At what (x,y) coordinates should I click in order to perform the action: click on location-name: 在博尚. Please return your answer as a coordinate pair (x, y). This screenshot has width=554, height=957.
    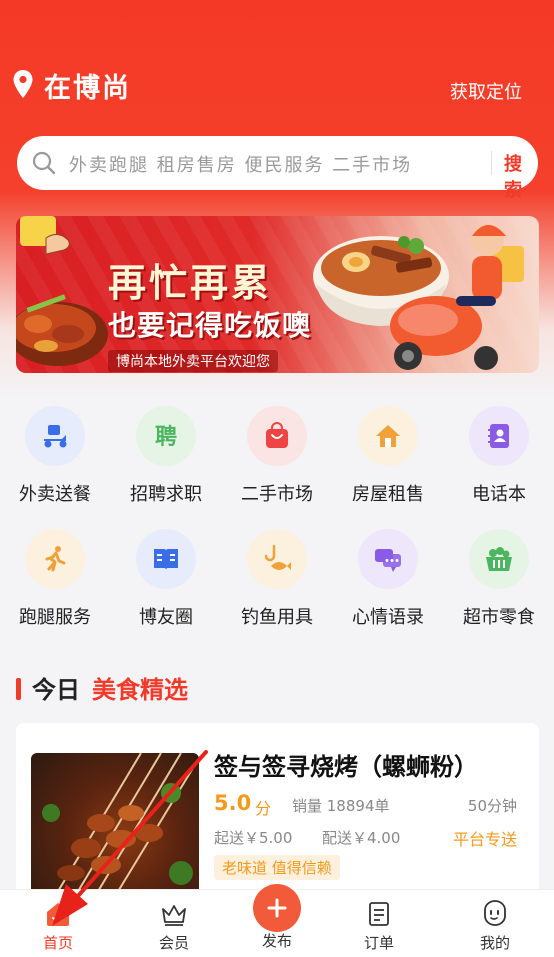
    Looking at the image, I should click on (87, 85).